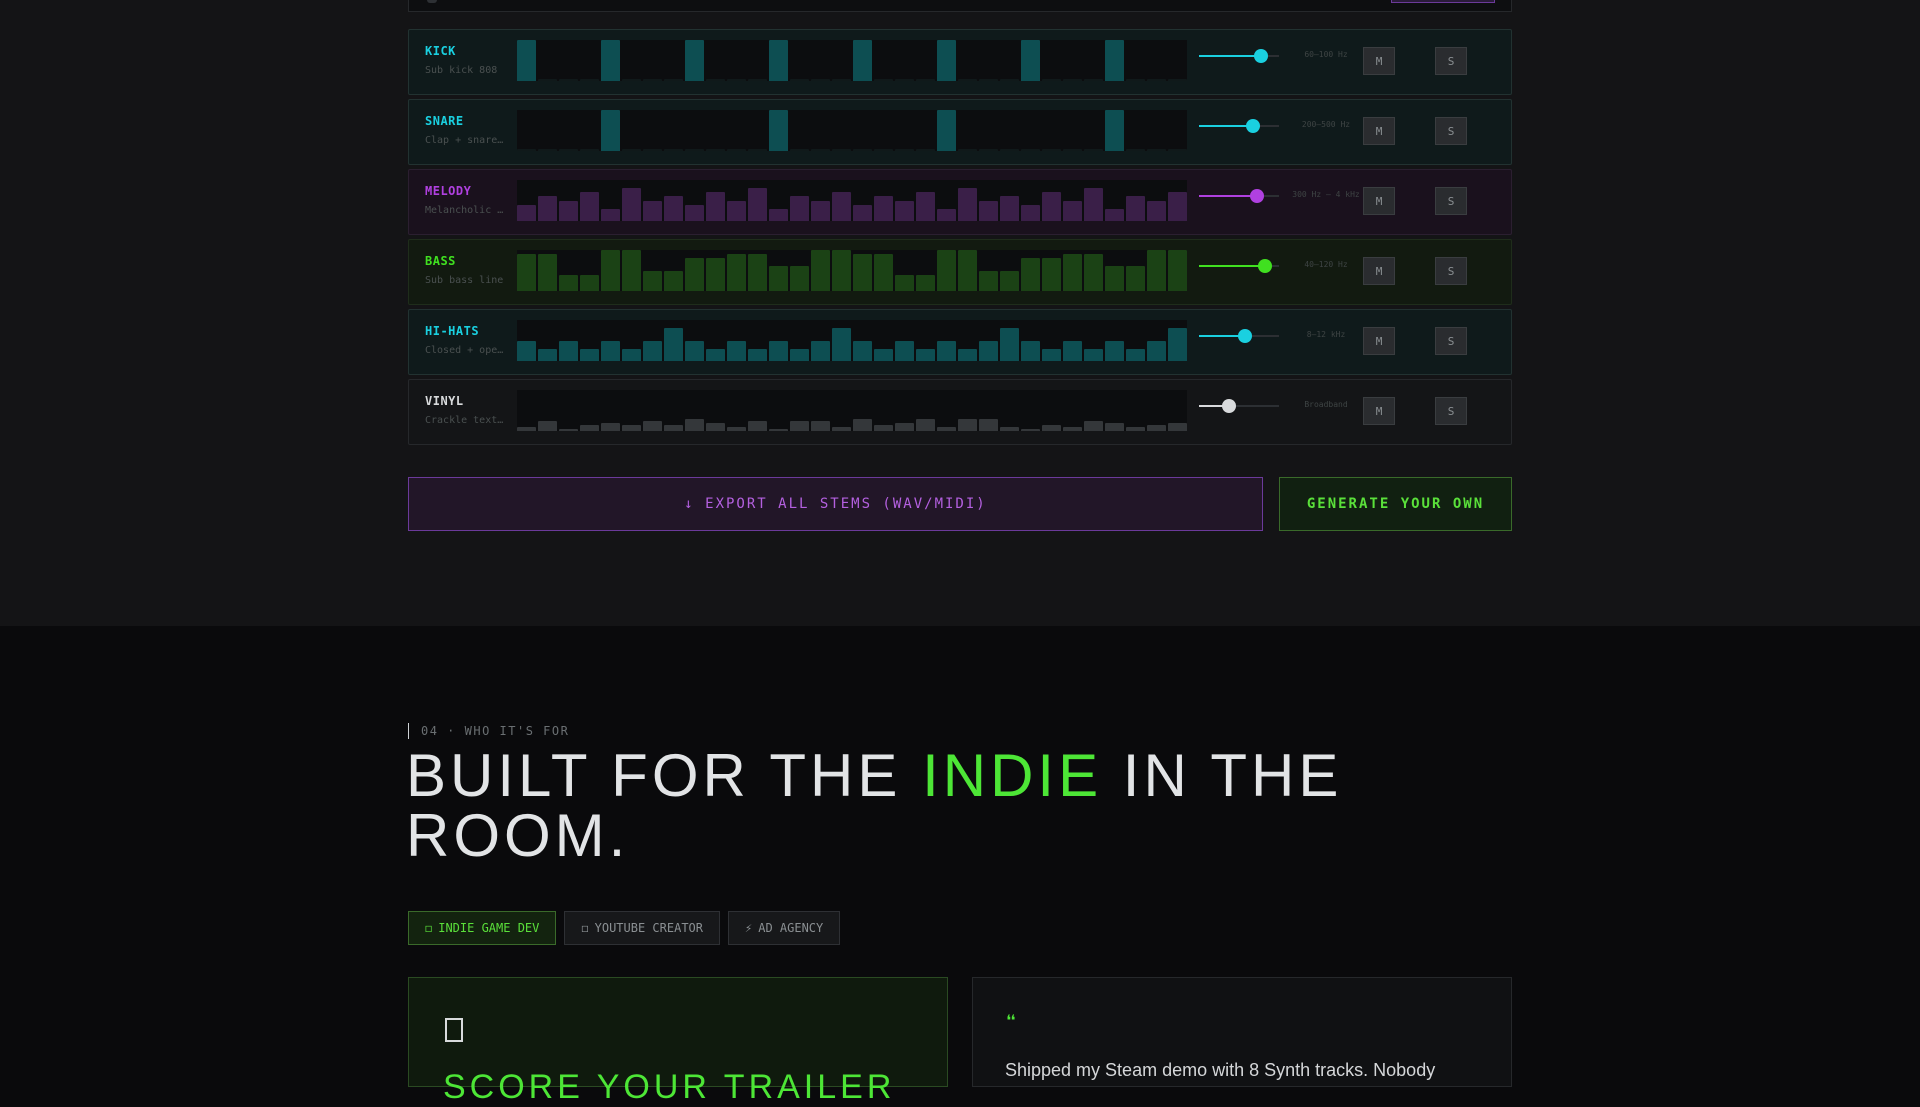  Describe the element at coordinates (835, 504) in the screenshot. I see `export-stems-button: ↓ EXPORT ALL STEMS (WAV/MIDI)` at that location.